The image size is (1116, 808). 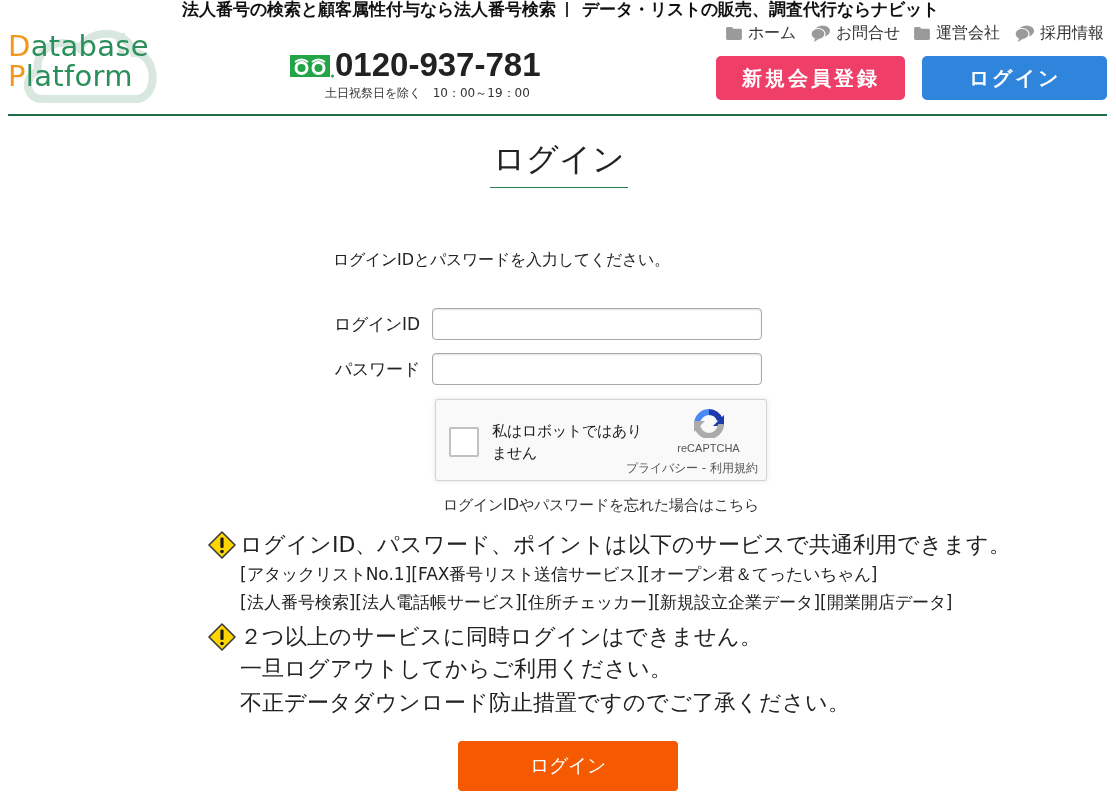 What do you see at coordinates (1059, 33) in the screenshot?
I see `nav-link: 採用情報` at bounding box center [1059, 33].